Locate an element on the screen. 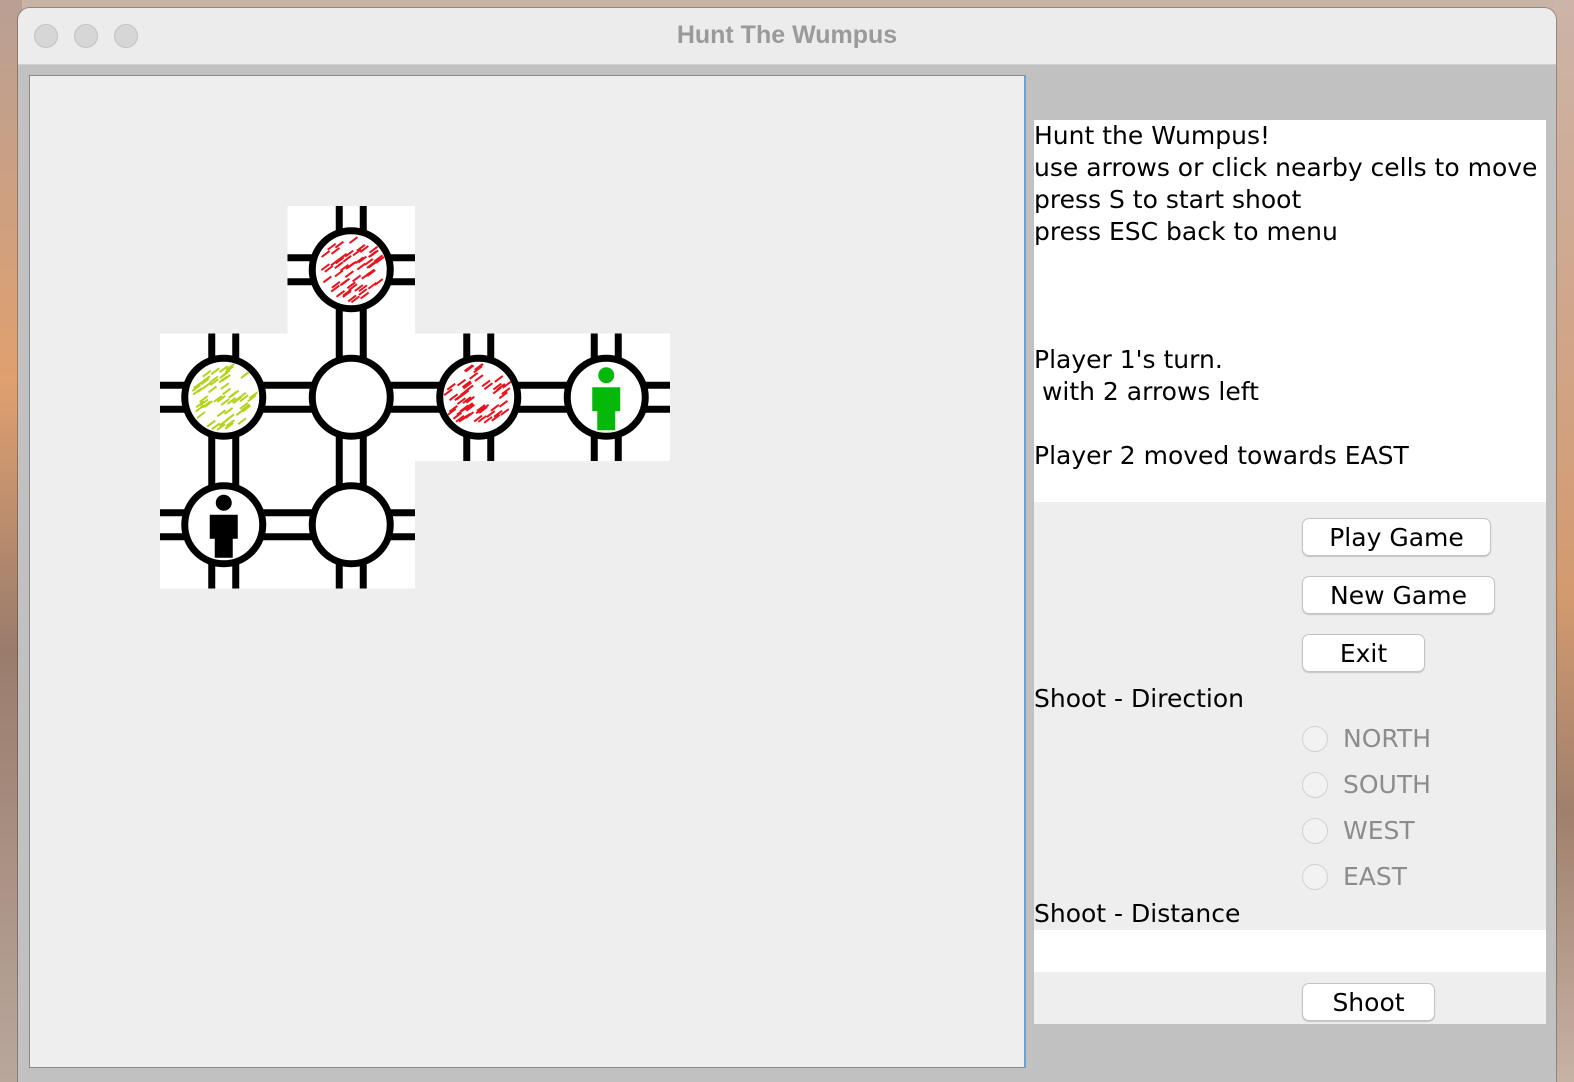 Image resolution: width=1574 pixels, height=1082 pixels. play-game-button: Play Game is located at coordinates (1396, 537).